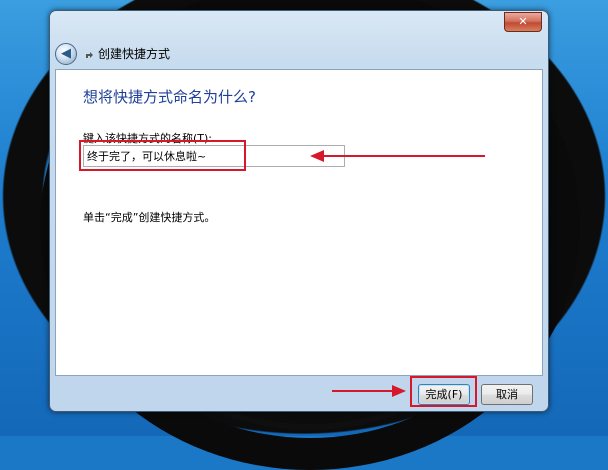  What do you see at coordinates (149, 217) in the screenshot?
I see `finish-hint-text: 单击“完成”创建快捷方式。` at bounding box center [149, 217].